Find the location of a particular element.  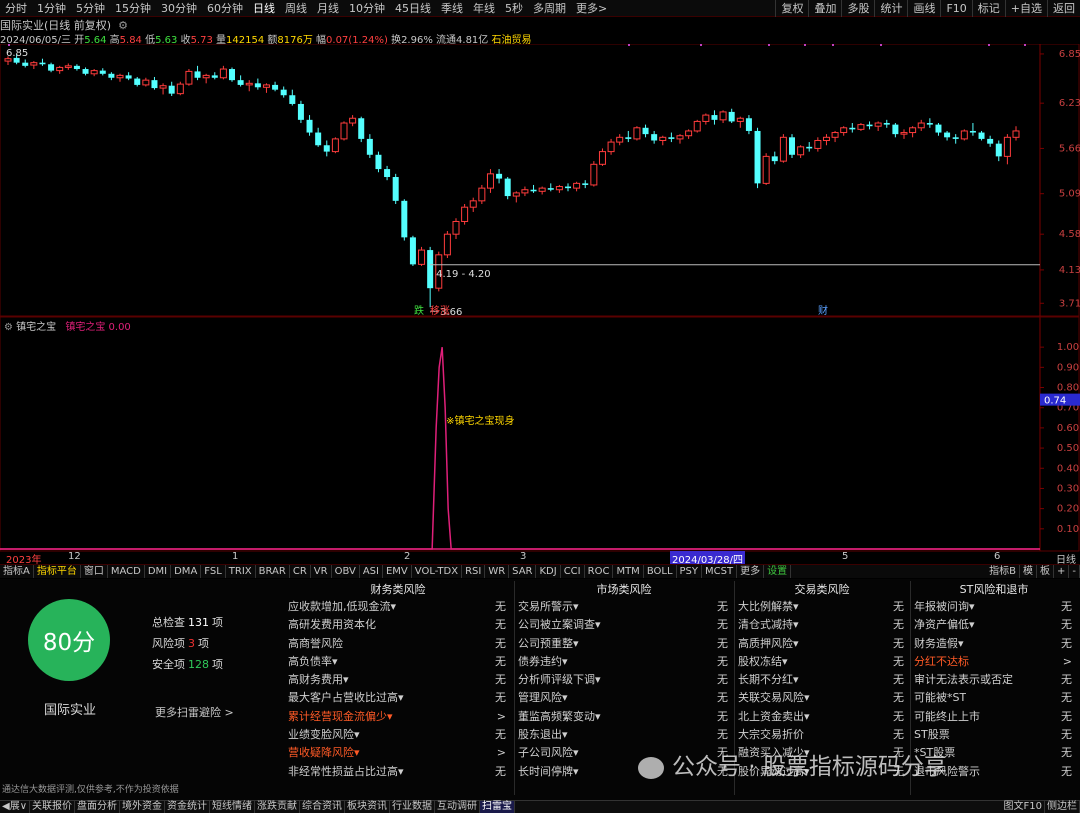

risk-row: 董监高频繁变动▾ 无 is located at coordinates (624, 717).